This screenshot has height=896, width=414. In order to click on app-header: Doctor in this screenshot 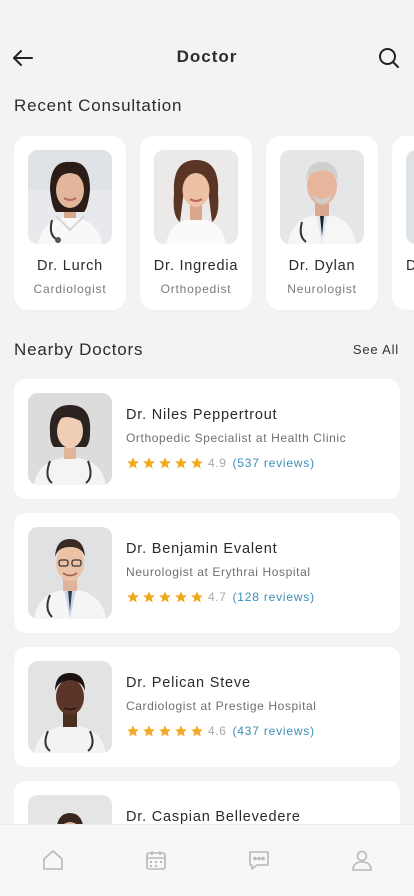, I will do `click(207, 50)`.